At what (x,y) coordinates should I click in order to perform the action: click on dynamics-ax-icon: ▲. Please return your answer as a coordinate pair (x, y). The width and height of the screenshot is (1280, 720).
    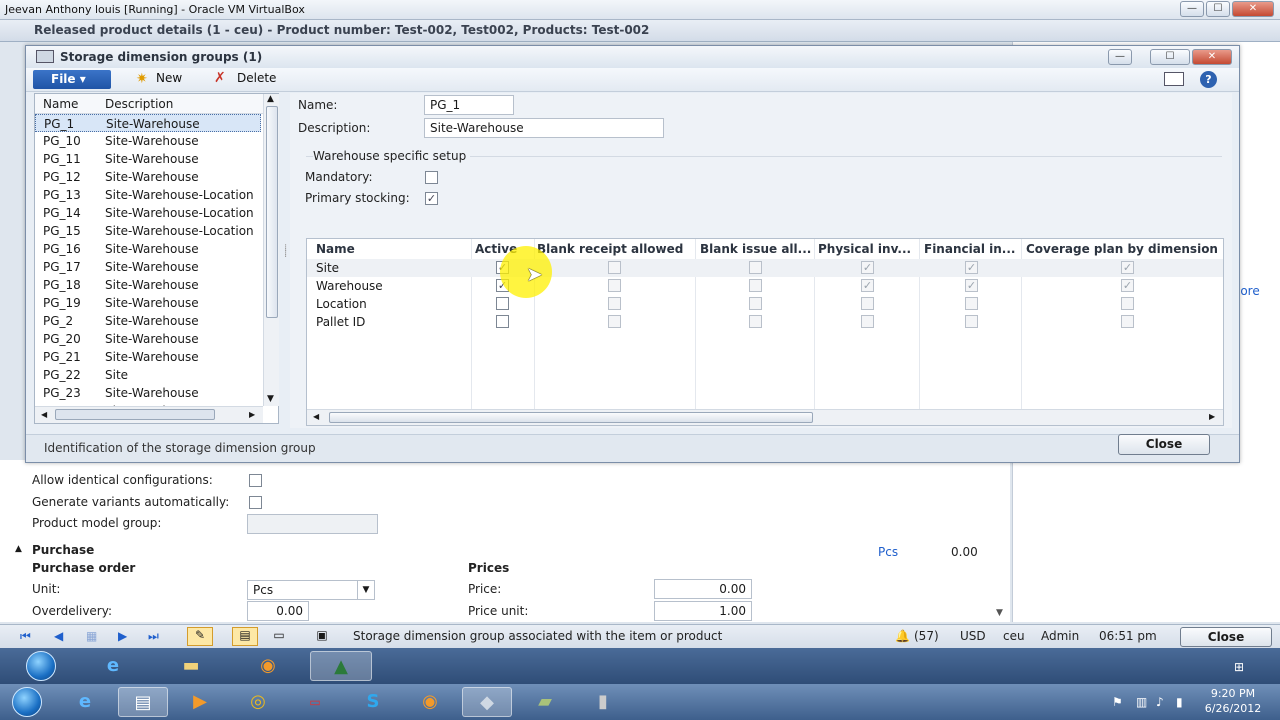
    Looking at the image, I should click on (341, 666).